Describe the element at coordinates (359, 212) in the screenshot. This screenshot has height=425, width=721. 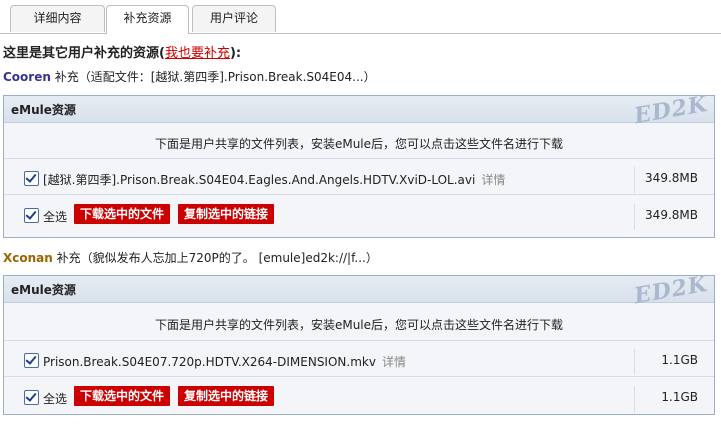
I see `select-row: 全选 下载选中的文件 复制选中的链接 349.8MB` at that location.